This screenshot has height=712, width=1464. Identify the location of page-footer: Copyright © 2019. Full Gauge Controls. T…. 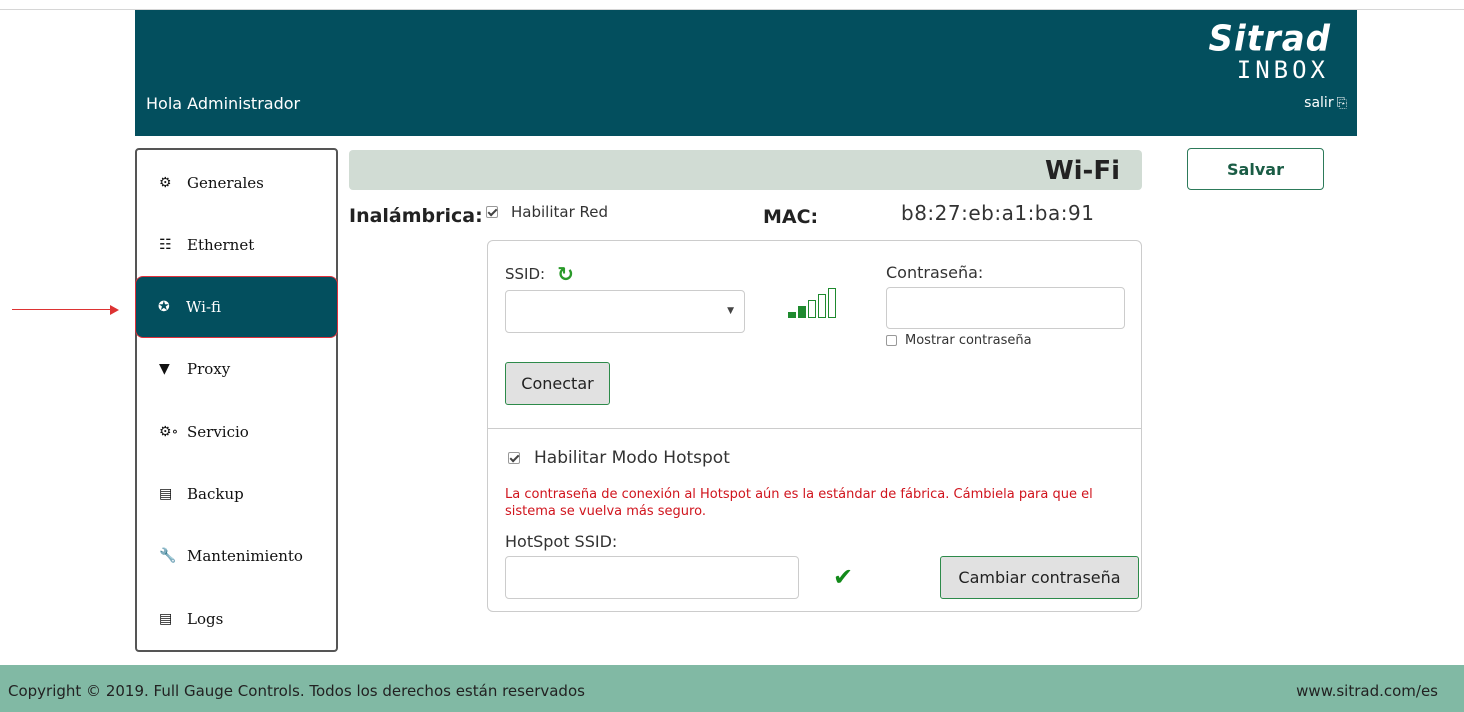
(732, 688).